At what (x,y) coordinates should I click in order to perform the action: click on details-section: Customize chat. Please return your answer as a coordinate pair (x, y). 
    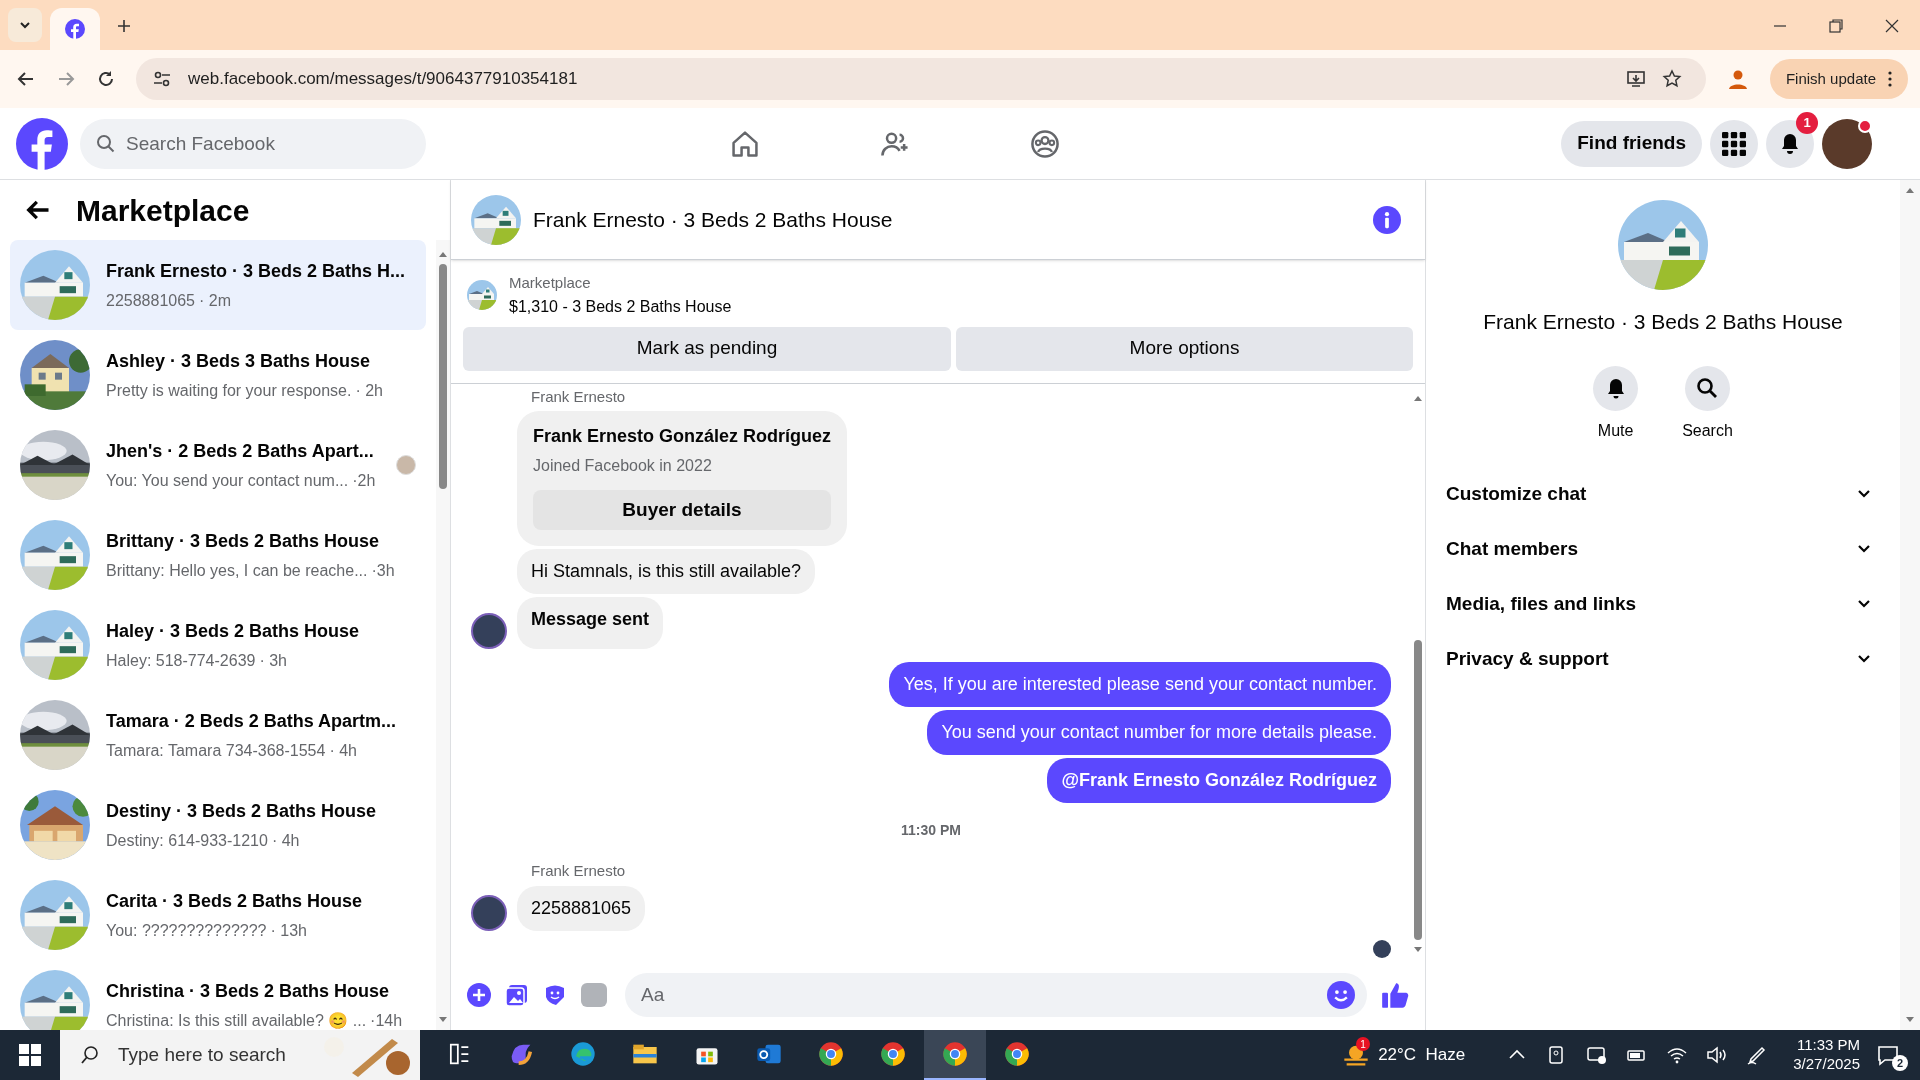
    Looking at the image, I should click on (1663, 494).